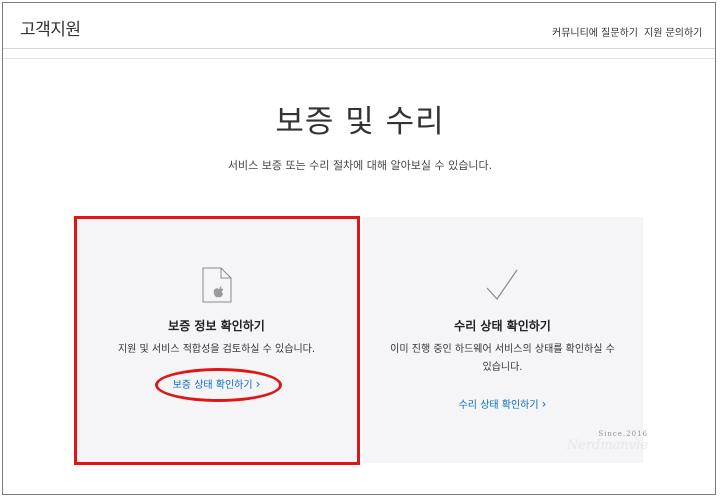 The image size is (720, 499). I want to click on document-apple-icon, so click(217, 287).